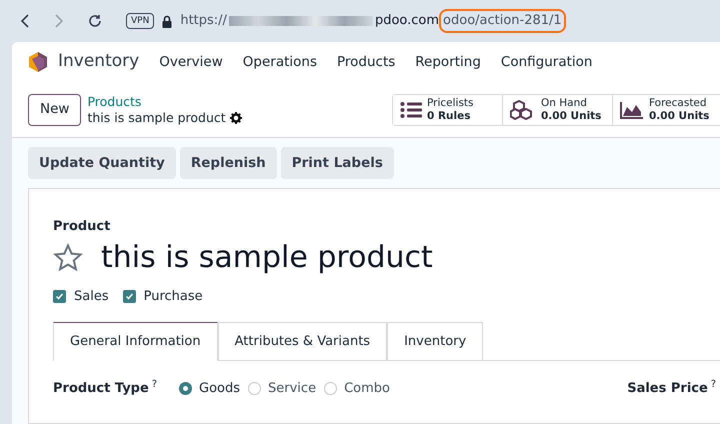 This screenshot has height=424, width=720. What do you see at coordinates (135, 341) in the screenshot?
I see `tab: General Information` at bounding box center [135, 341].